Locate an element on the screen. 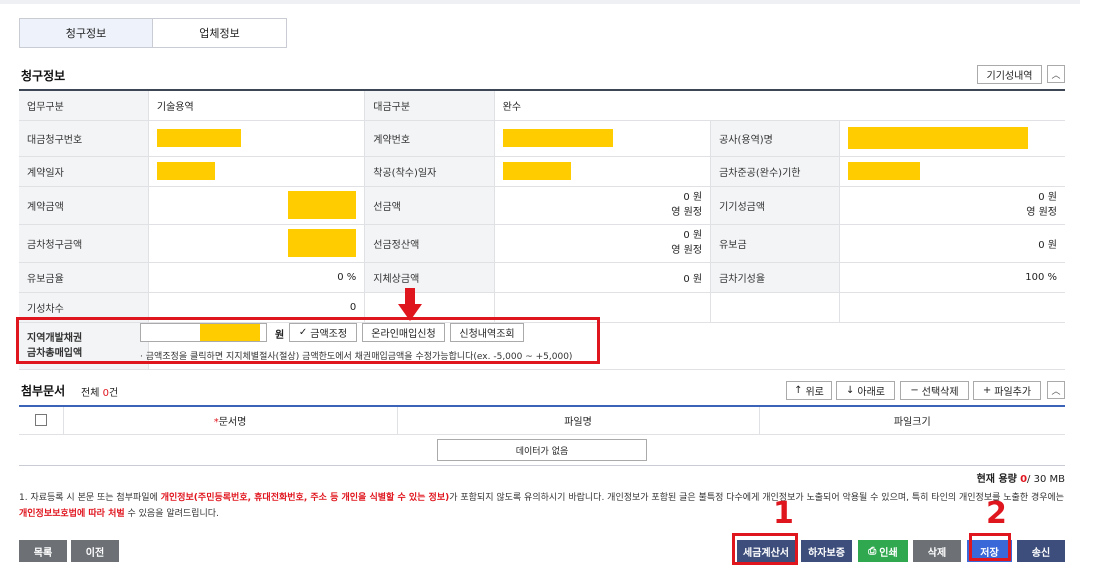 The width and height of the screenshot is (1102, 565). printer-icon: ⎙ is located at coordinates (872, 551).